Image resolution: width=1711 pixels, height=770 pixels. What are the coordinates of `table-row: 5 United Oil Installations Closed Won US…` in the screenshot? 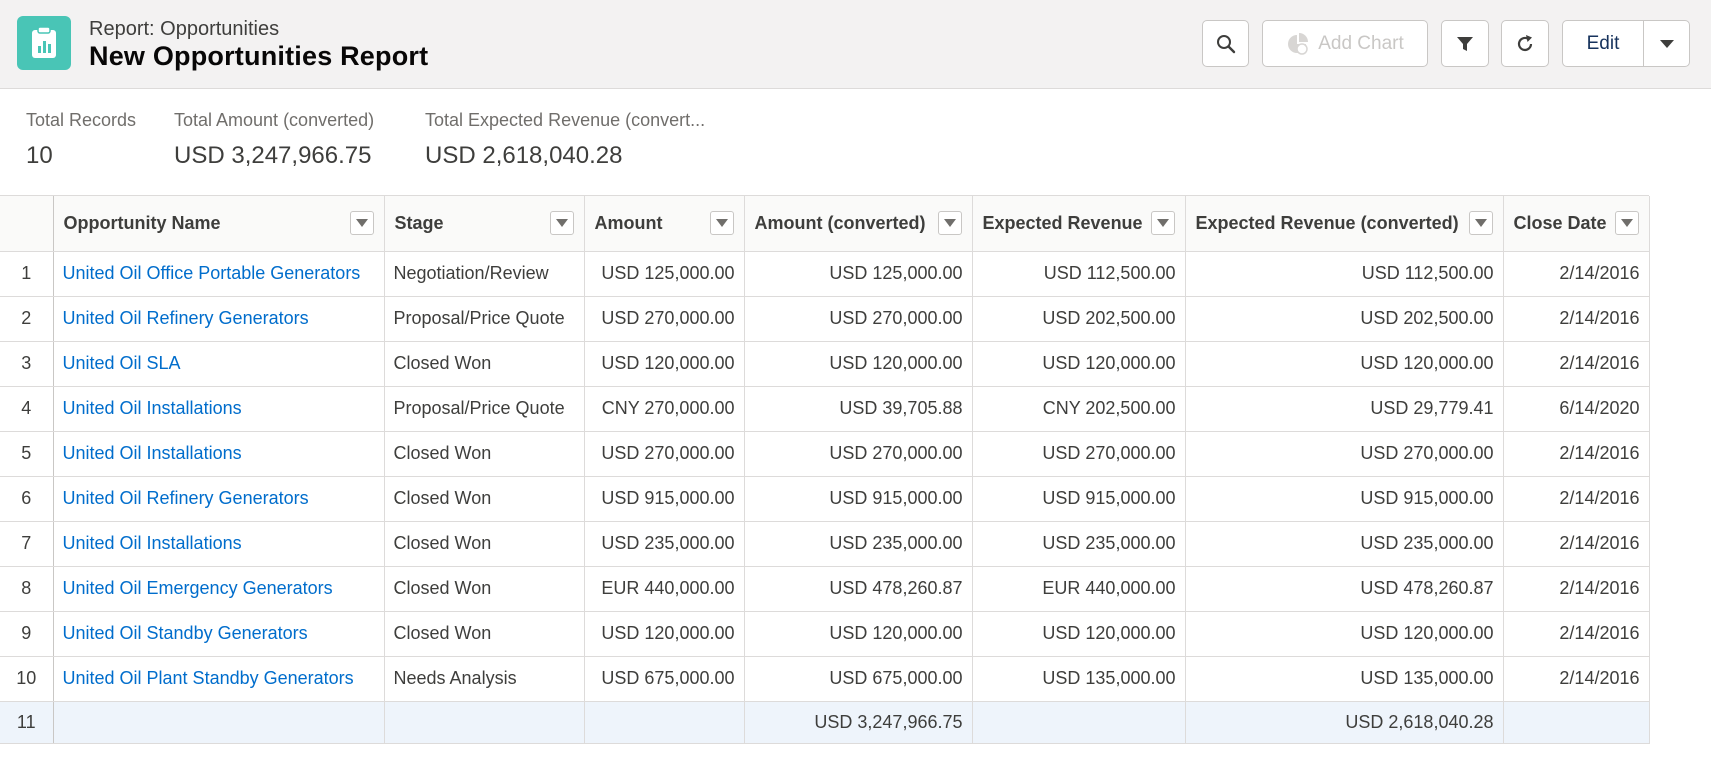 It's located at (825, 454).